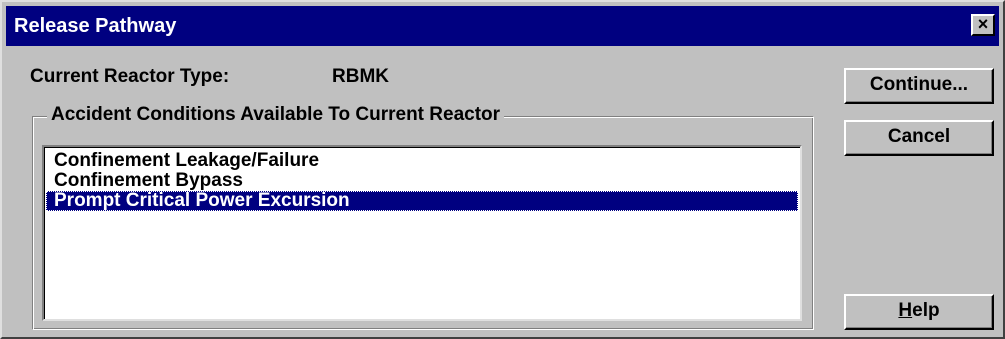 Image resolution: width=1005 pixels, height=339 pixels. What do you see at coordinates (905, 310) in the screenshot?
I see `help-accelerator: H` at bounding box center [905, 310].